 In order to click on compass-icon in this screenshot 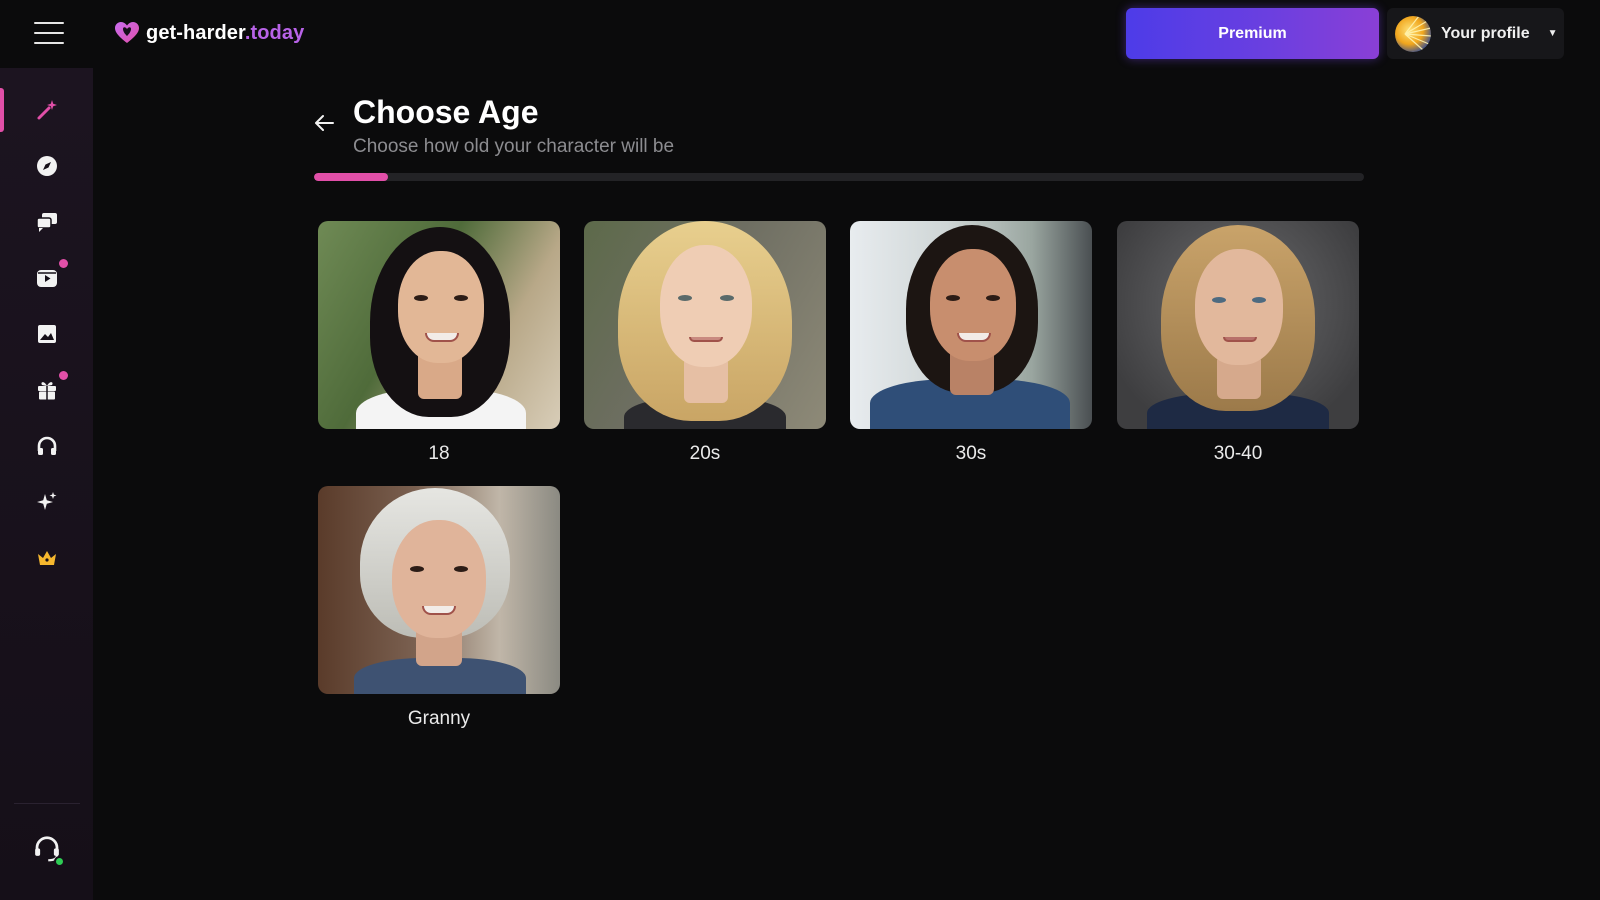, I will do `click(46, 166)`.